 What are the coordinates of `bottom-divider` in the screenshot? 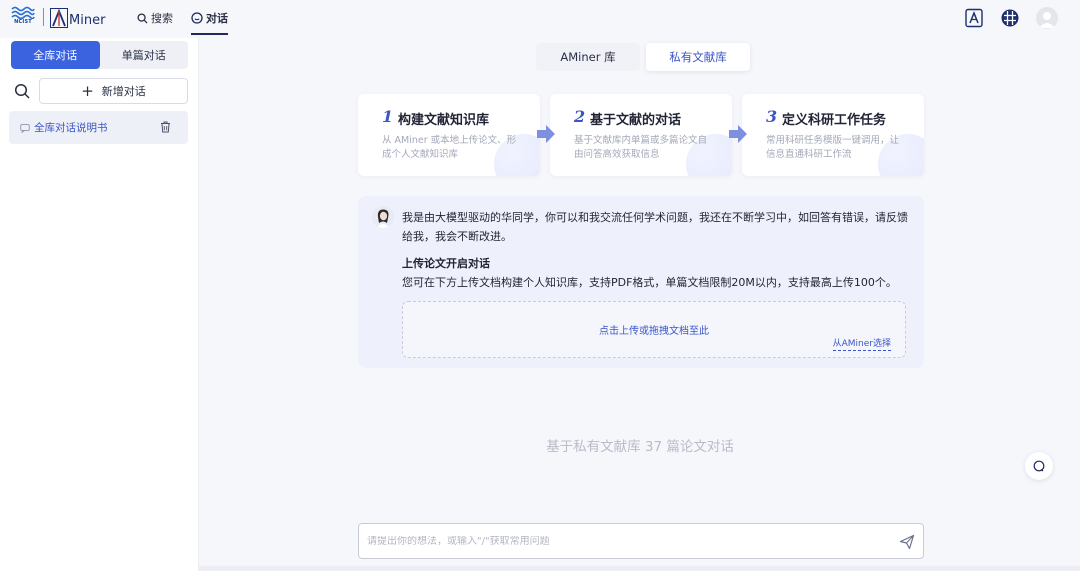 It's located at (639, 568).